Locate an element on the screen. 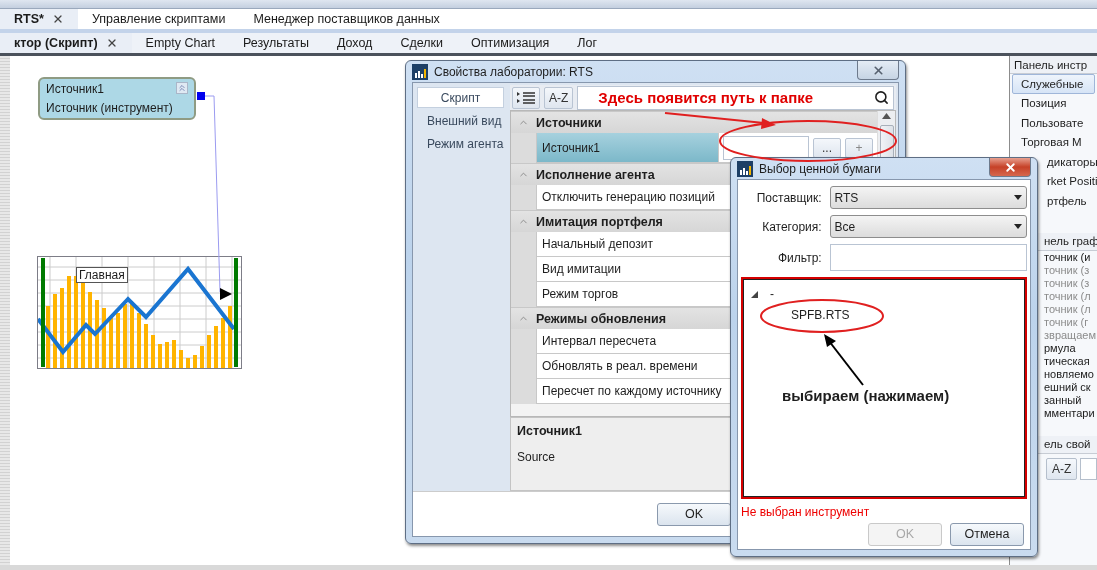 This screenshot has width=1097, height=570. dropdown: Все is located at coordinates (928, 226).